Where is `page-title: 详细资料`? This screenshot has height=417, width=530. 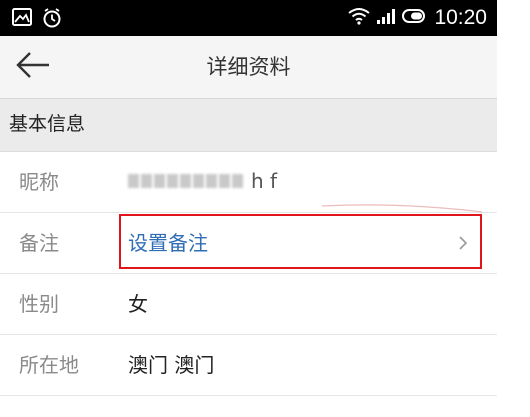 page-title: 详细资料 is located at coordinates (248, 67).